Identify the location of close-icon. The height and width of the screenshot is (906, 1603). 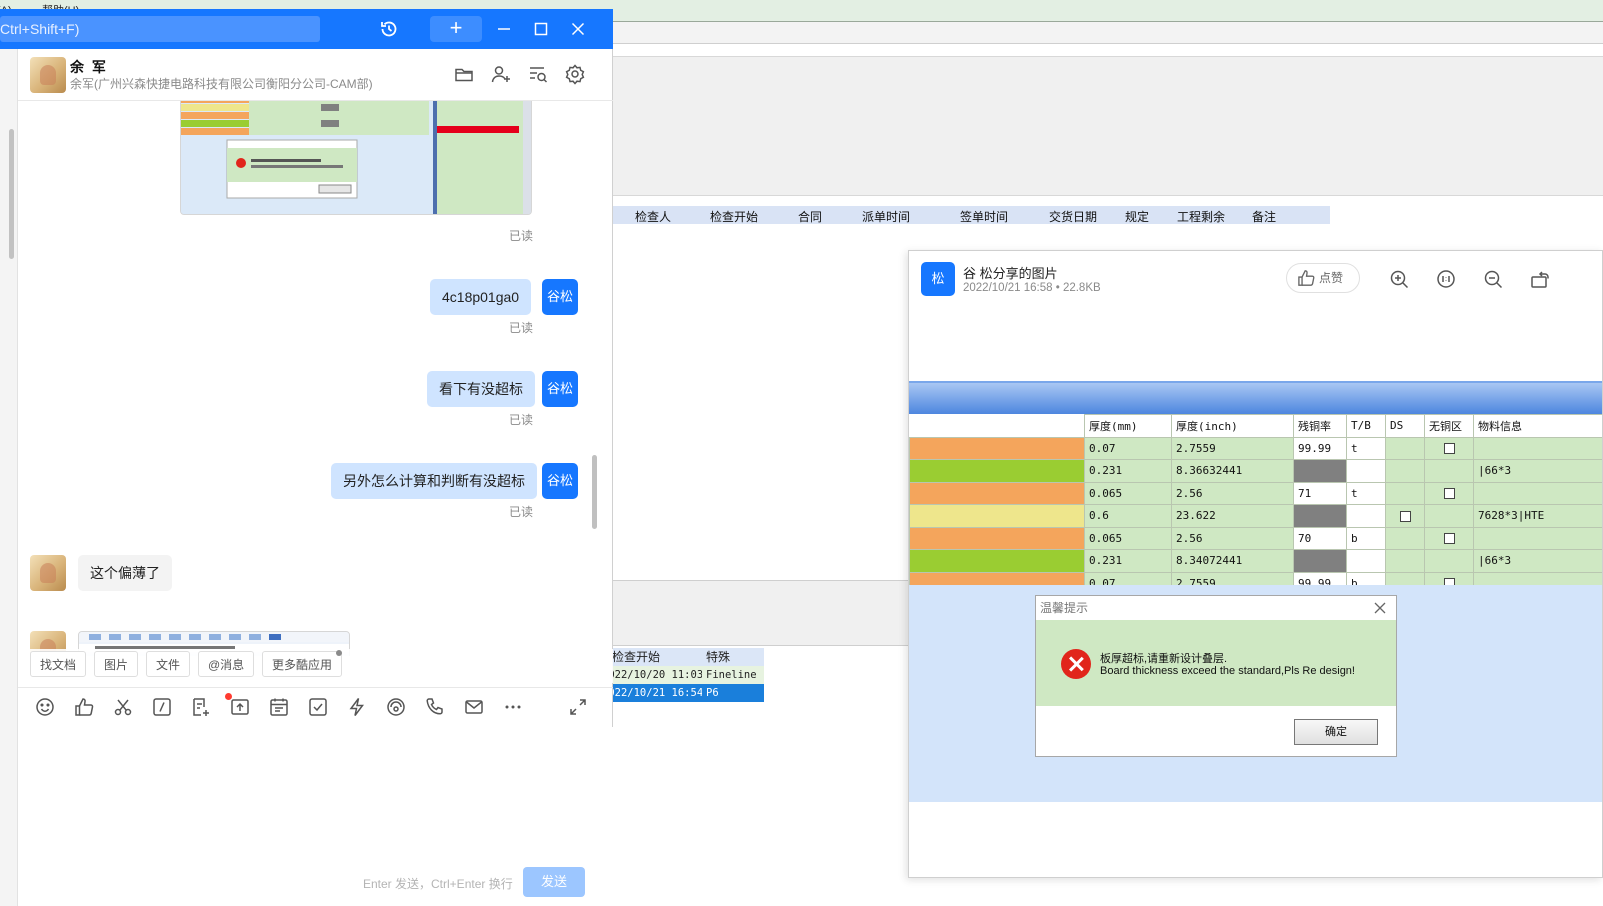
(578, 29).